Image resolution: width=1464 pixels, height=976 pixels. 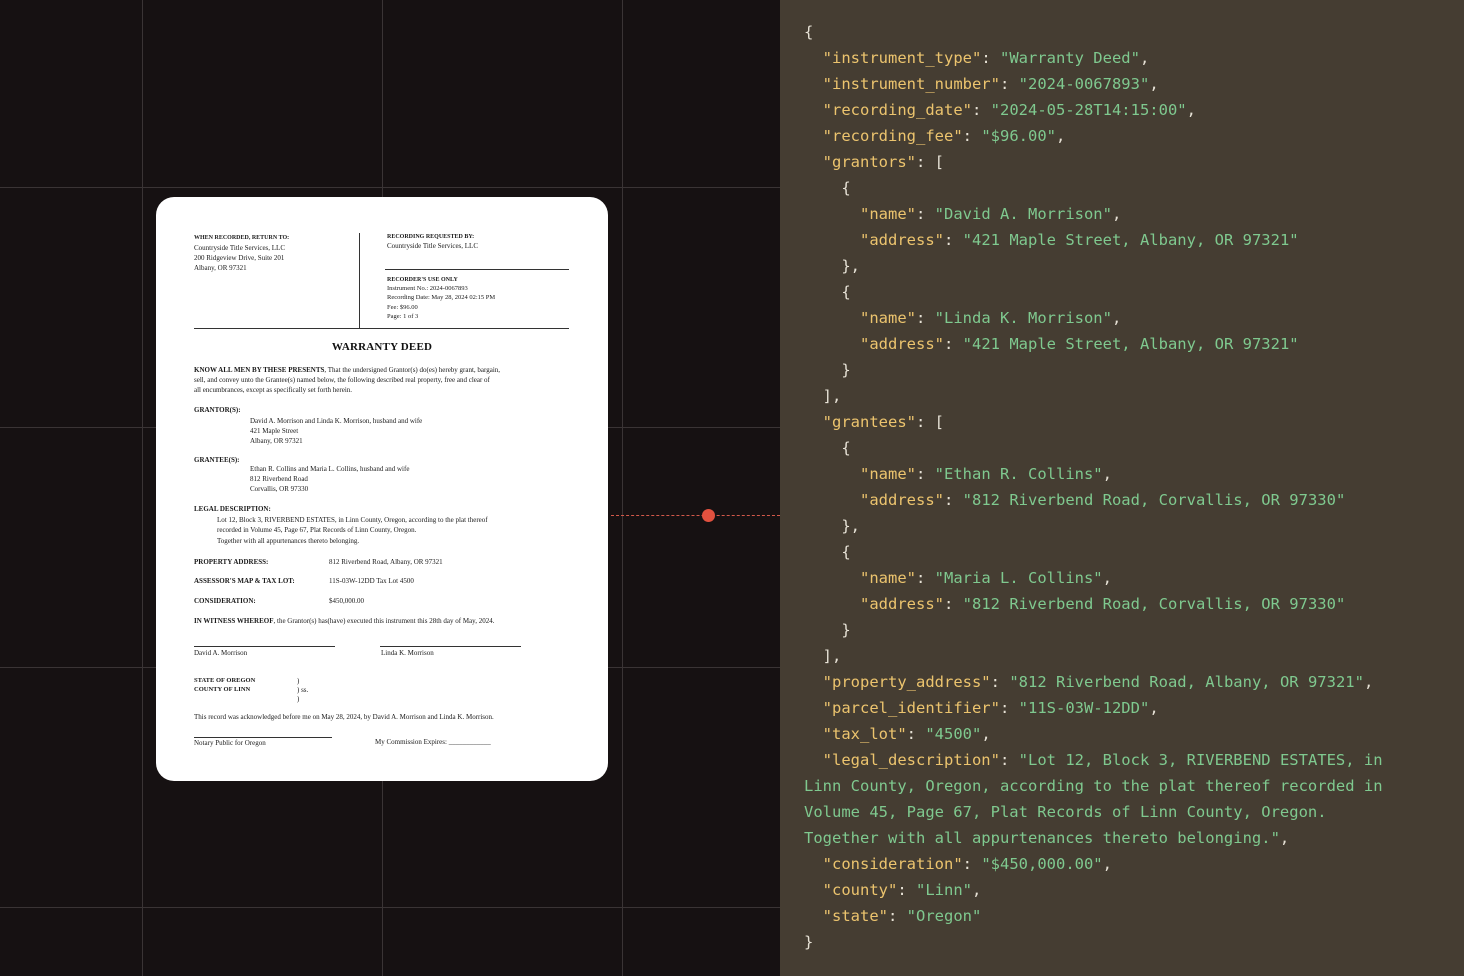 I want to click on json-key: "grantees", so click(x=869, y=422).